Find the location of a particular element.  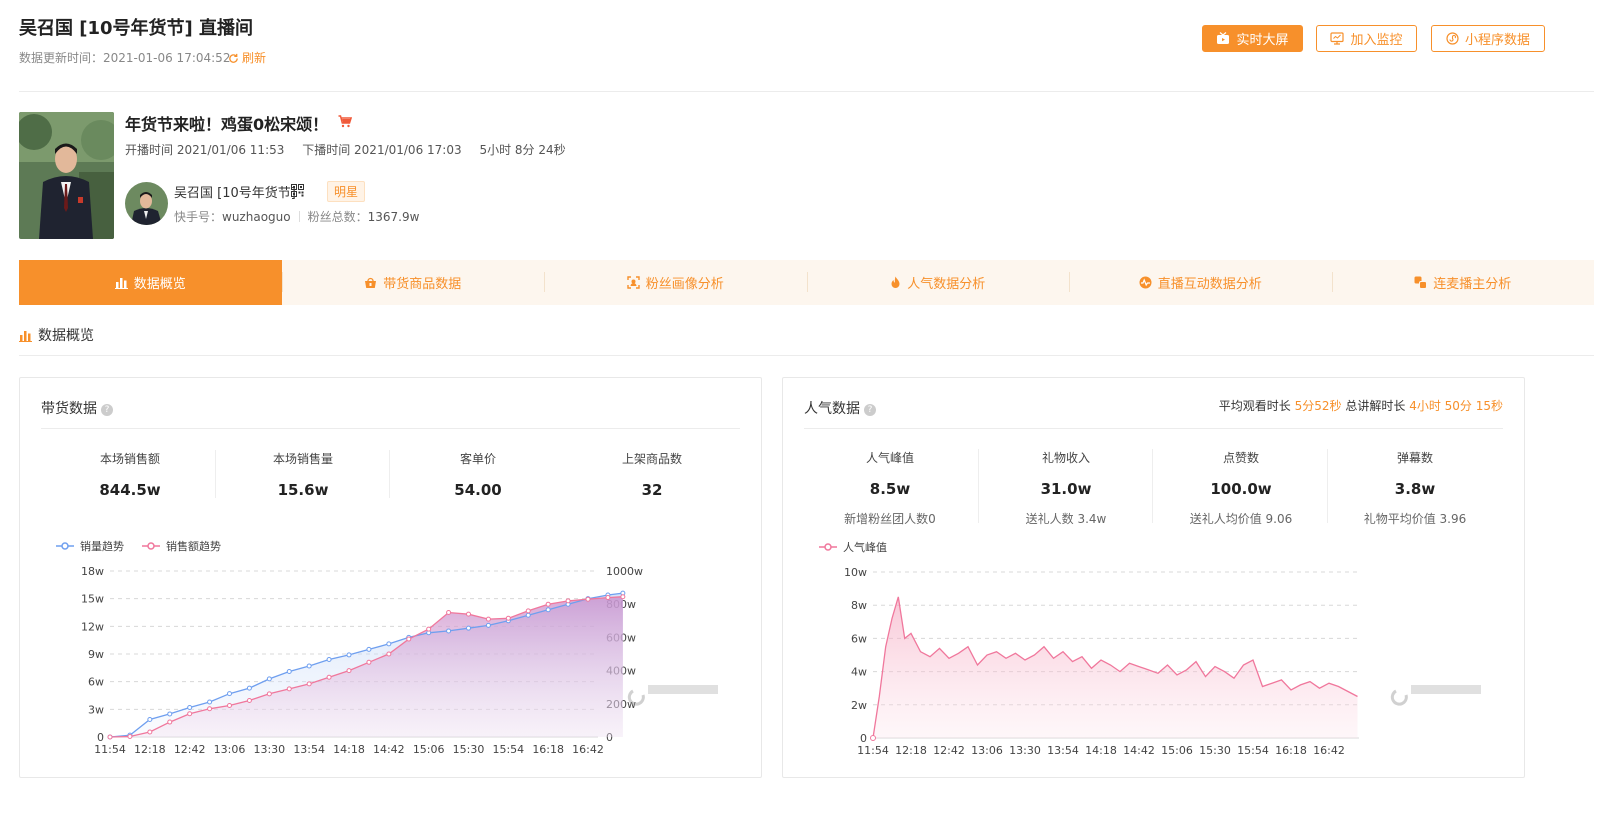

section-divider is located at coordinates (806, 355).